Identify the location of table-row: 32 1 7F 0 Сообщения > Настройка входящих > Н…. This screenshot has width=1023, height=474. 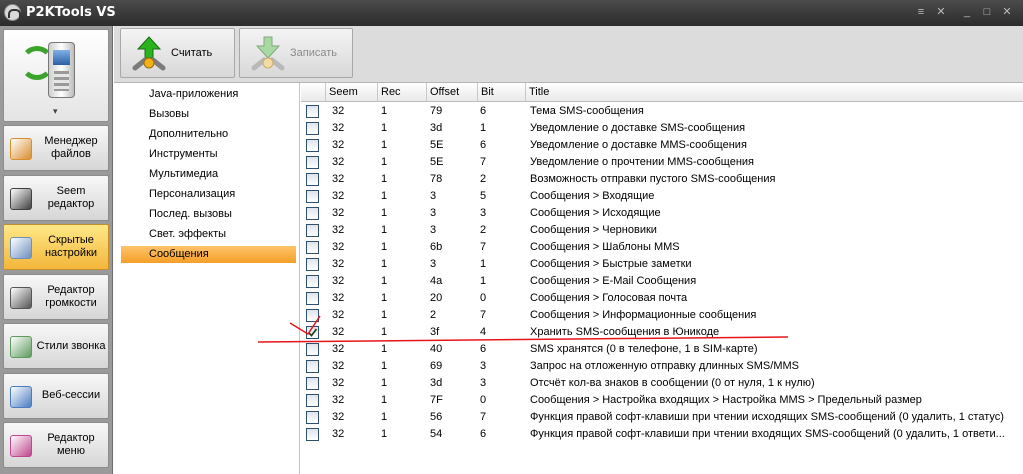
(662, 400).